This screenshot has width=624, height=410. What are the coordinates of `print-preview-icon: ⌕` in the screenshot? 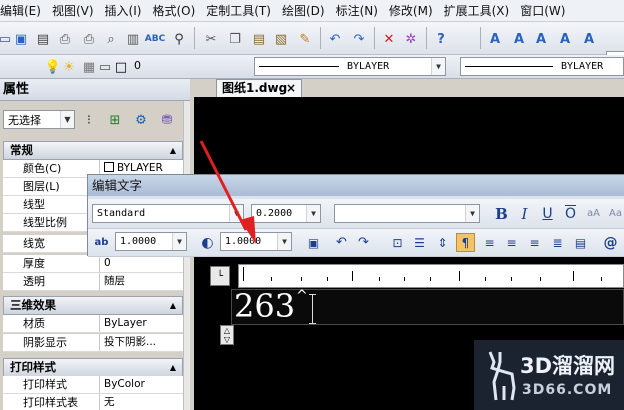 It's located at (111, 39).